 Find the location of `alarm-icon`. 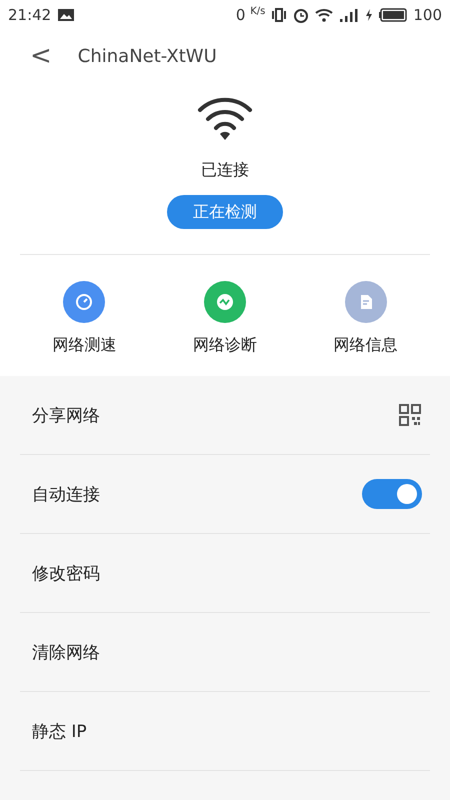

alarm-icon is located at coordinates (301, 15).